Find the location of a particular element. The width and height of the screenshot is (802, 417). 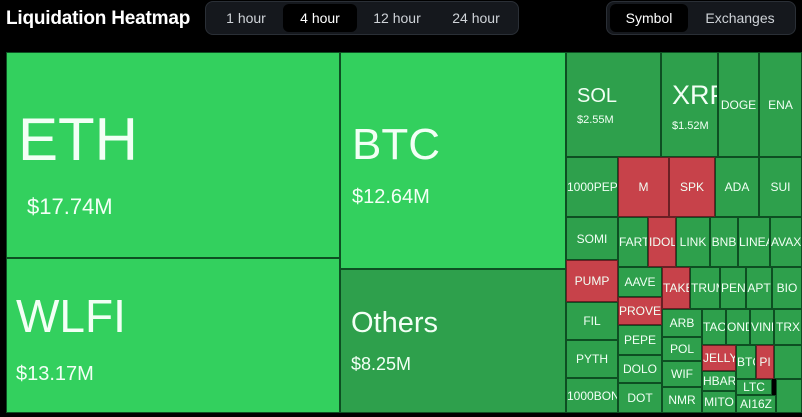

tile-btc-small: BTC is located at coordinates (746, 362).